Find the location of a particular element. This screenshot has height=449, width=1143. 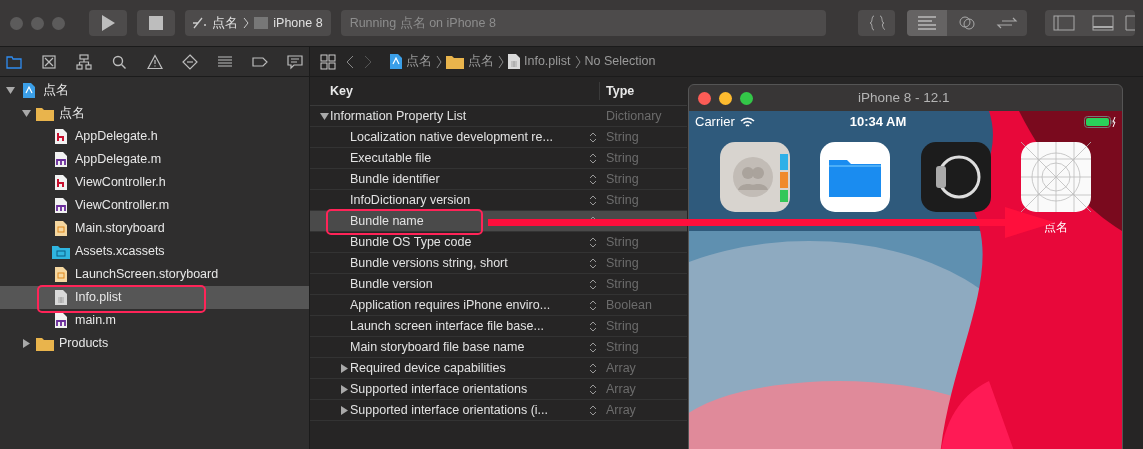

navigator-row: main.m is located at coordinates (154, 320).